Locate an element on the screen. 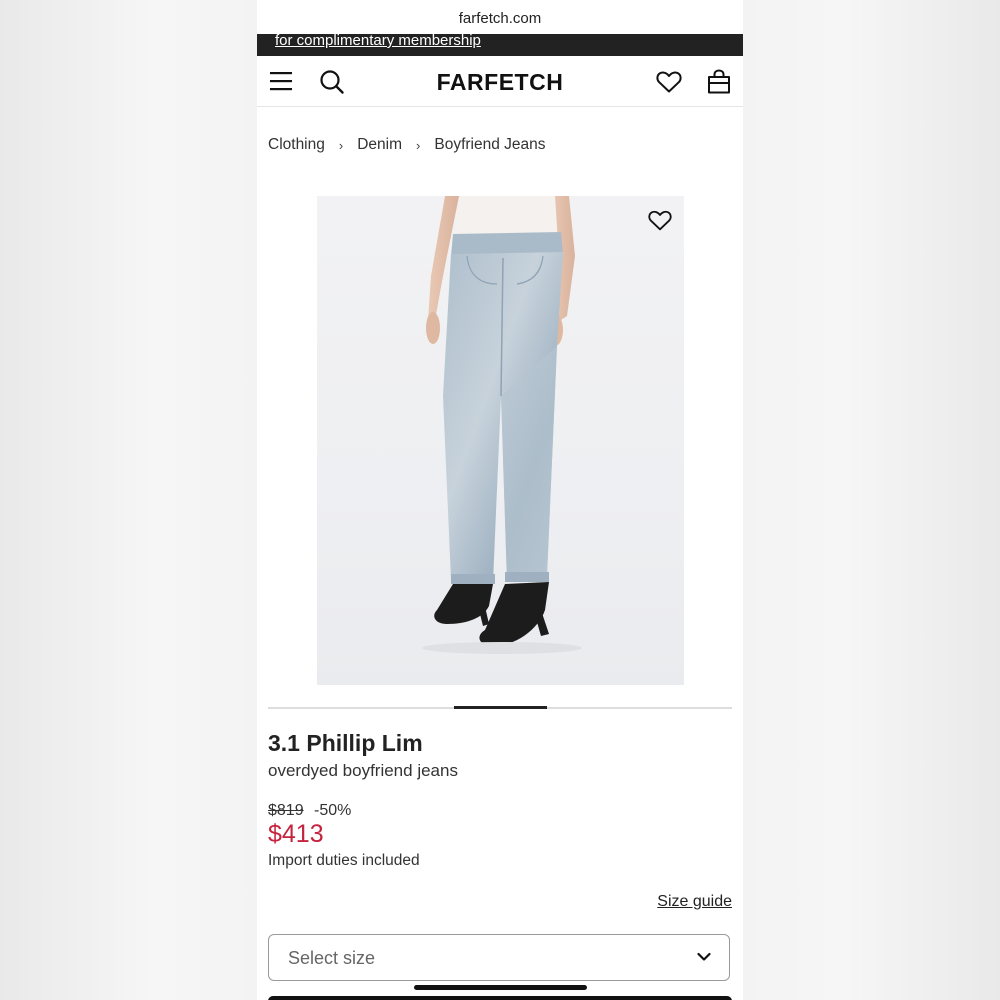 Image resolution: width=1000 pixels, height=1000 pixels. site-header: FARFETCH is located at coordinates (500, 81).